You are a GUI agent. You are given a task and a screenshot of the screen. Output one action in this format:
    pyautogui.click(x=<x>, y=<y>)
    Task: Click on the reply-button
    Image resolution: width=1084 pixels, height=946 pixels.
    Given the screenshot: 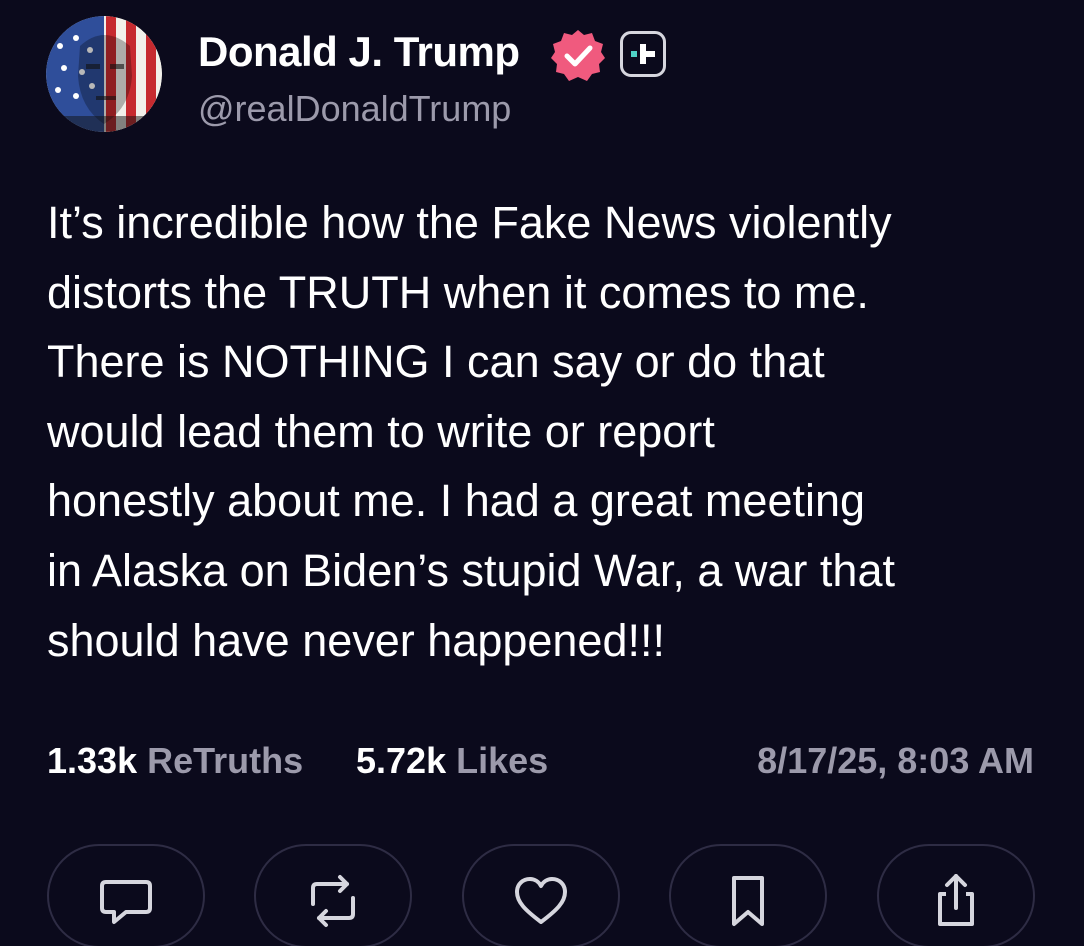 What is the action you would take?
    pyautogui.click(x=126, y=895)
    